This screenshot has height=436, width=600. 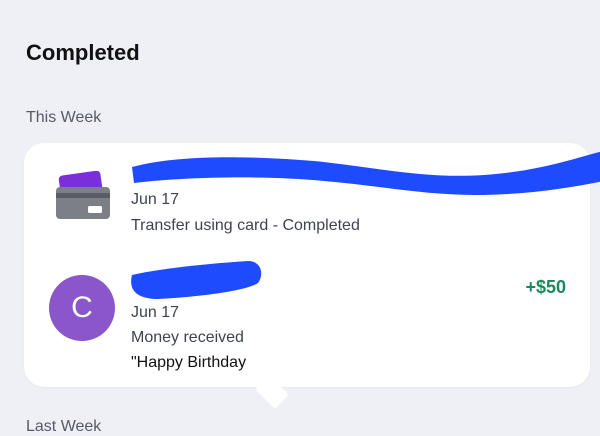 I want to click on card-icon, so click(x=83, y=195).